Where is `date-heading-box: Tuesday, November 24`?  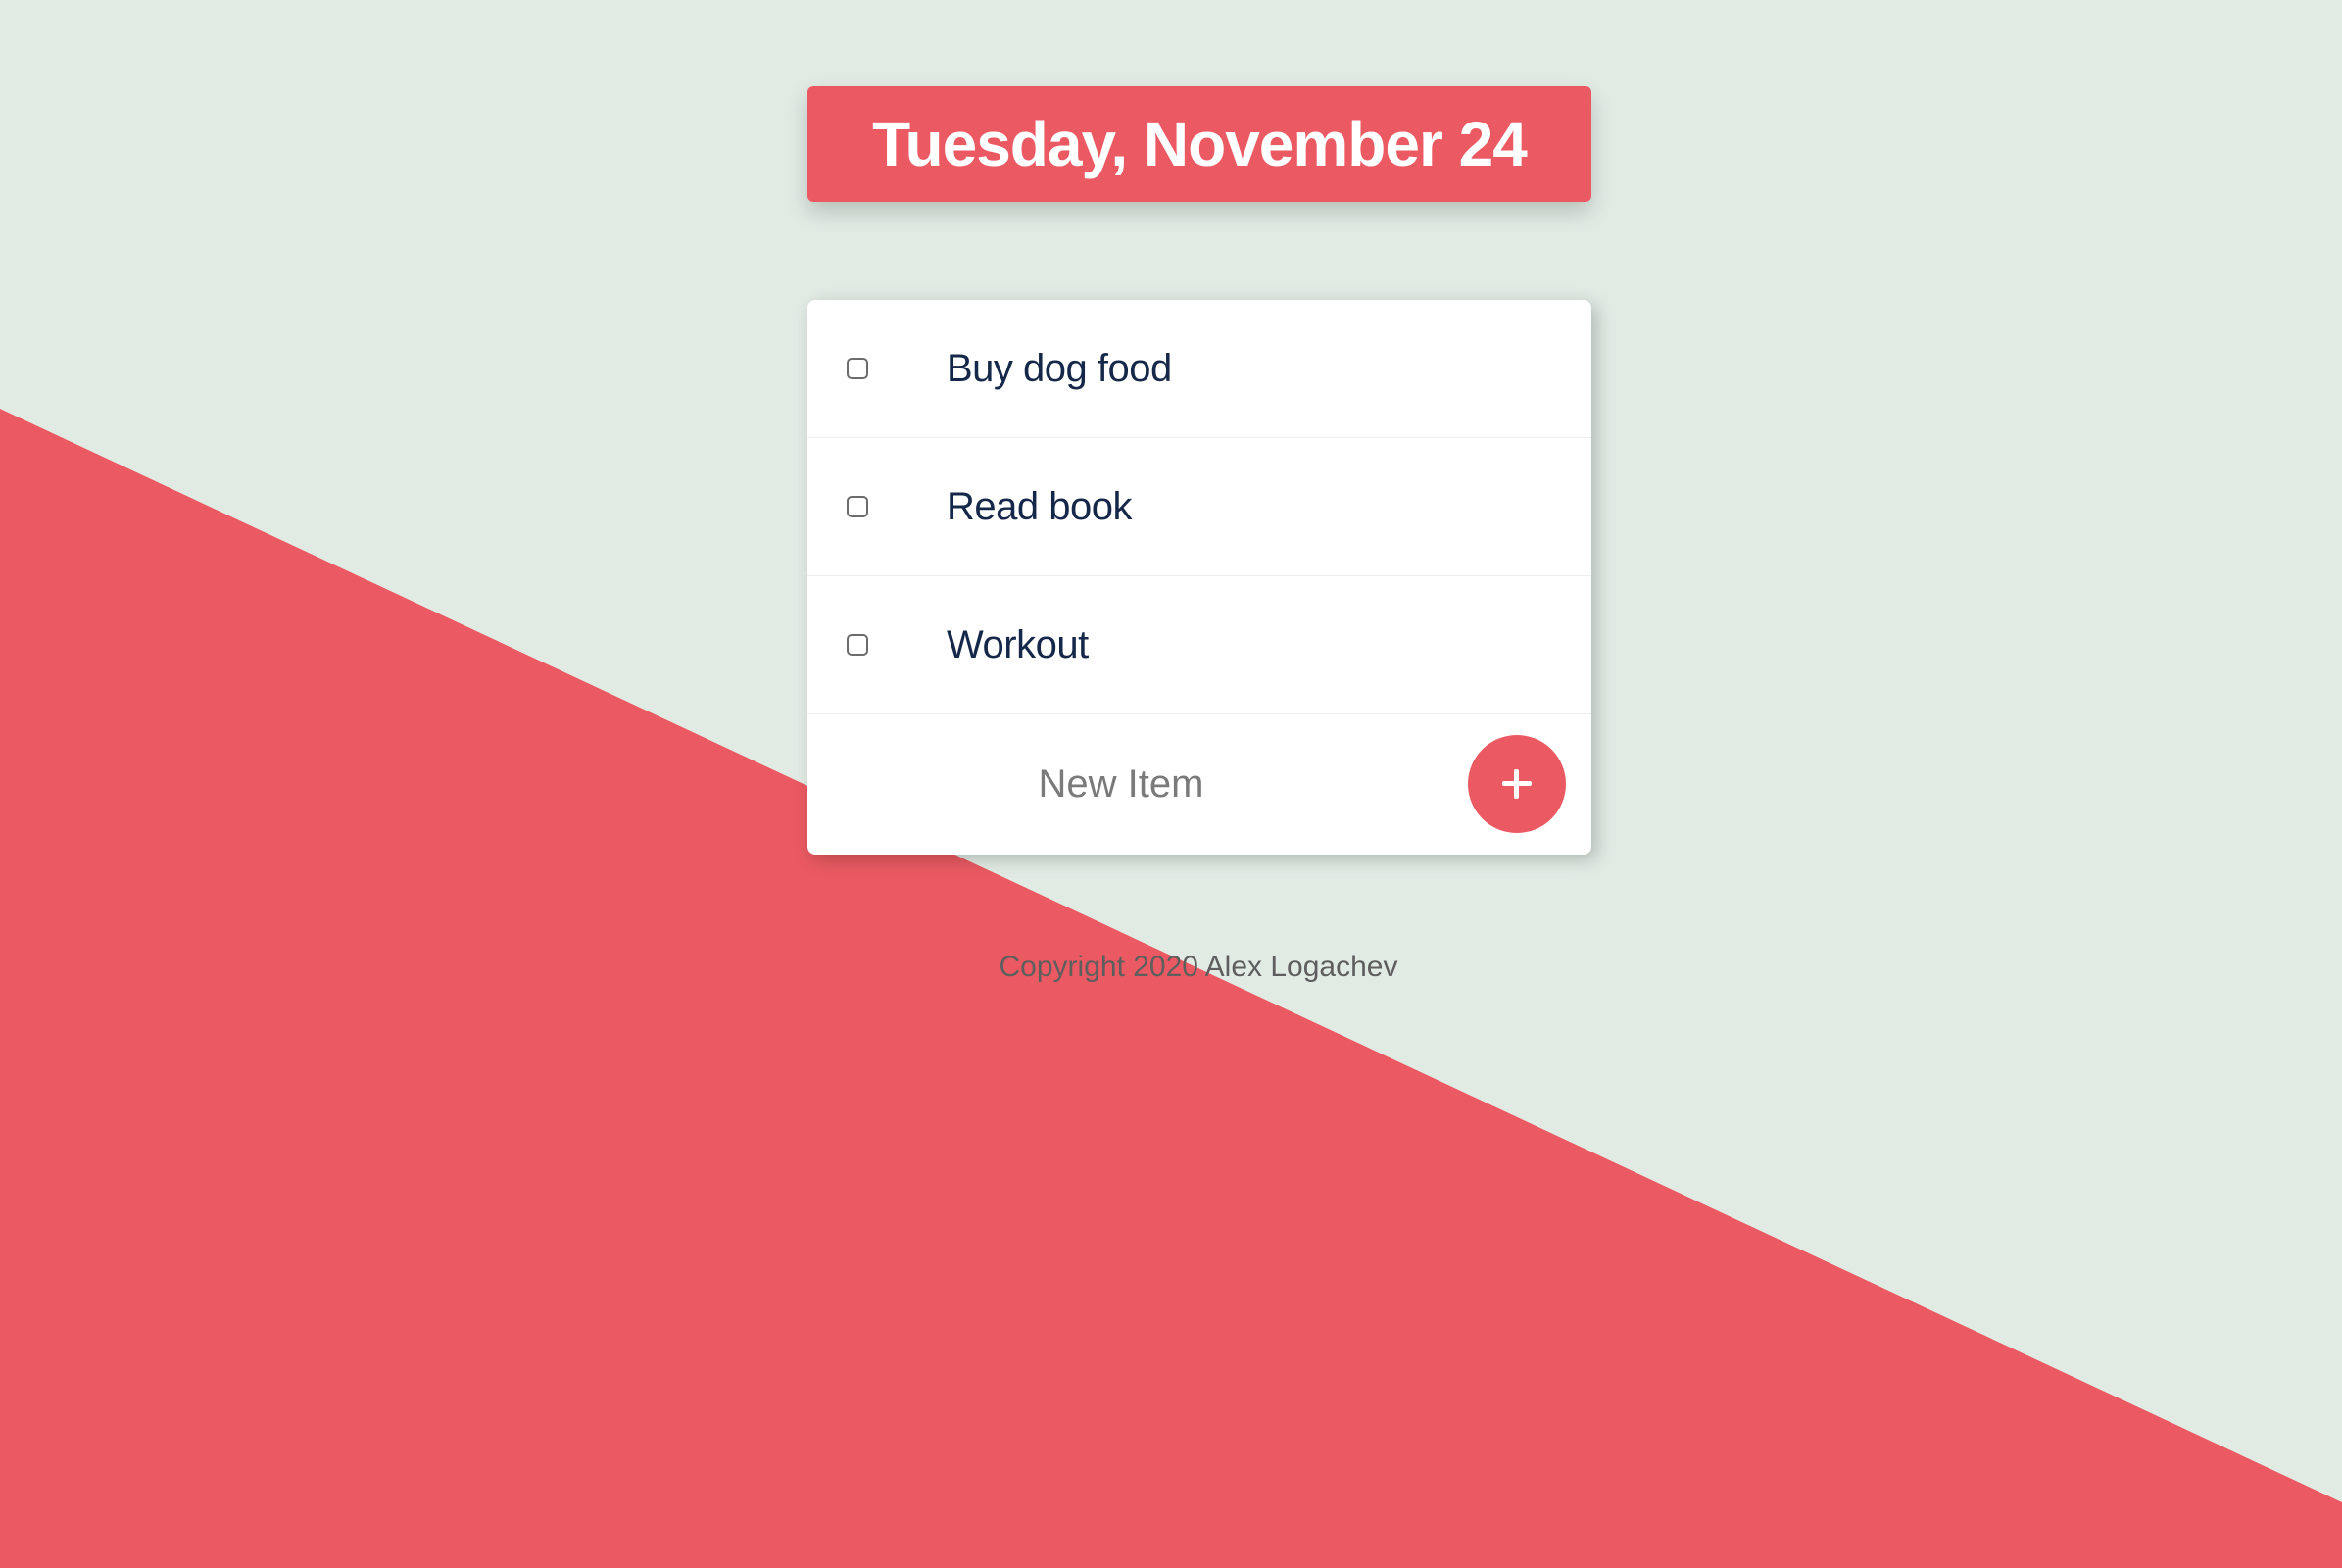
date-heading-box: Tuesday, November 24 is located at coordinates (1199, 144).